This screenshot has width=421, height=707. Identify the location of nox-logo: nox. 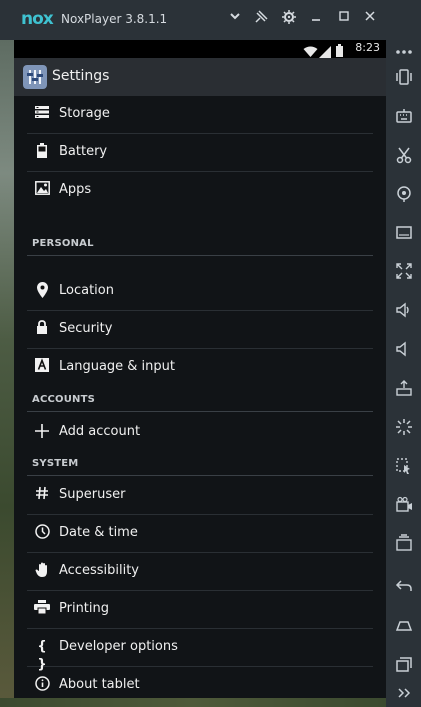
(37, 19).